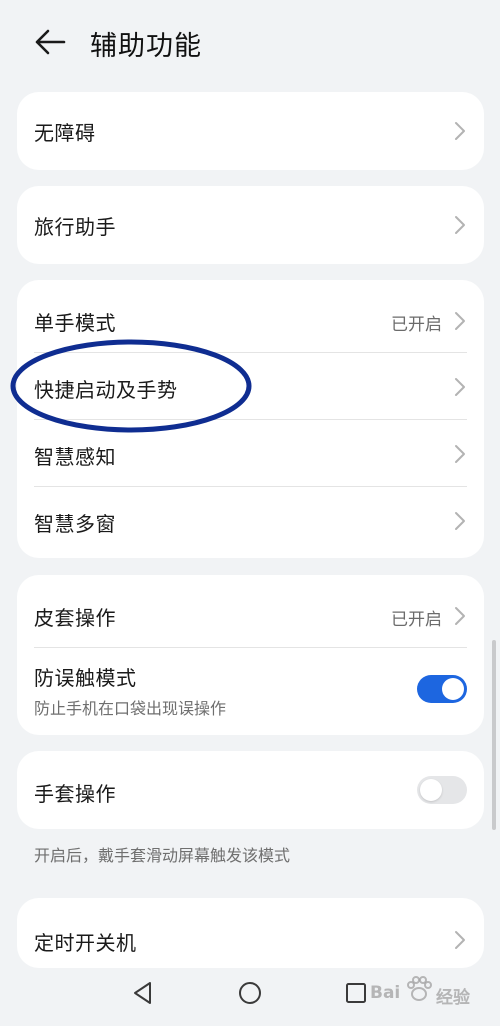 This screenshot has width=500, height=1026. What do you see at coordinates (250, 691) in the screenshot?
I see `accidental-touch-row: 防误触模式 防止手机在口袋出现误操作` at bounding box center [250, 691].